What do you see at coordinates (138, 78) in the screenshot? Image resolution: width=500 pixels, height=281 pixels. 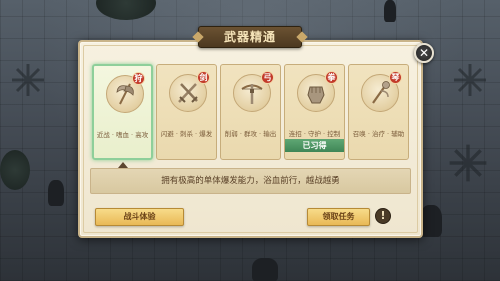 I see `class-badge: 狩` at bounding box center [138, 78].